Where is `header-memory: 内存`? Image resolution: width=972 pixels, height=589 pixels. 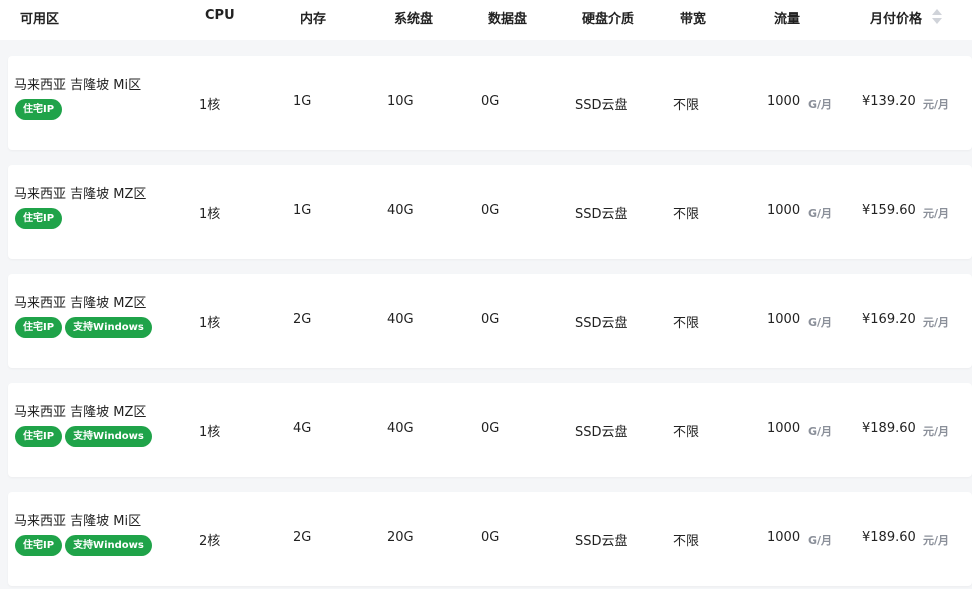 header-memory: 内存 is located at coordinates (313, 19).